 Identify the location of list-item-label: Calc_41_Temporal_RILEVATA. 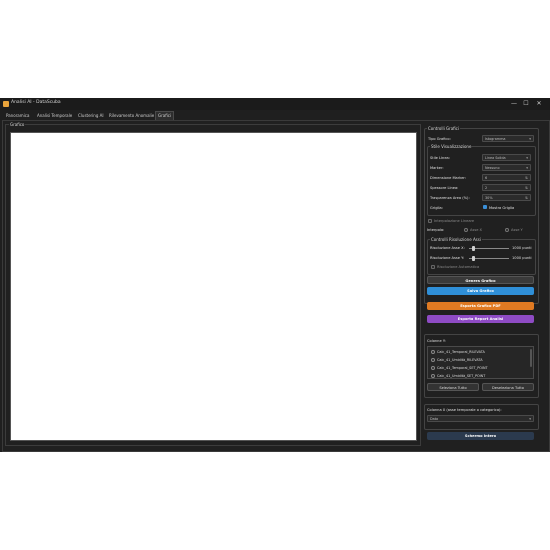
(461, 352).